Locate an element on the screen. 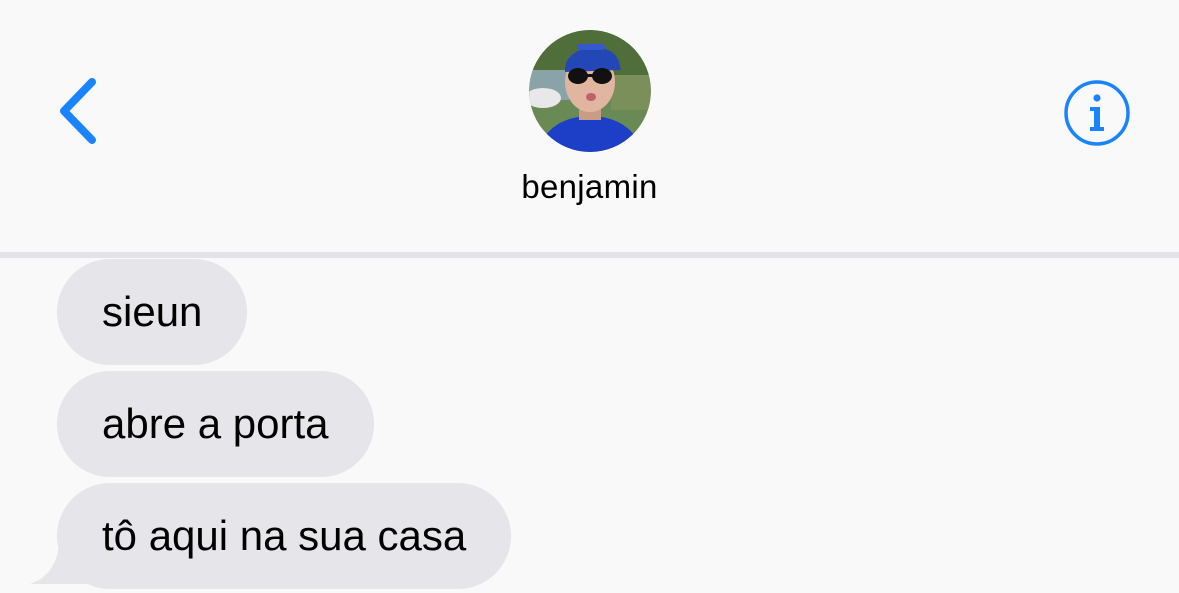 The image size is (1179, 593). contact-name: benjamin is located at coordinates (589, 187).